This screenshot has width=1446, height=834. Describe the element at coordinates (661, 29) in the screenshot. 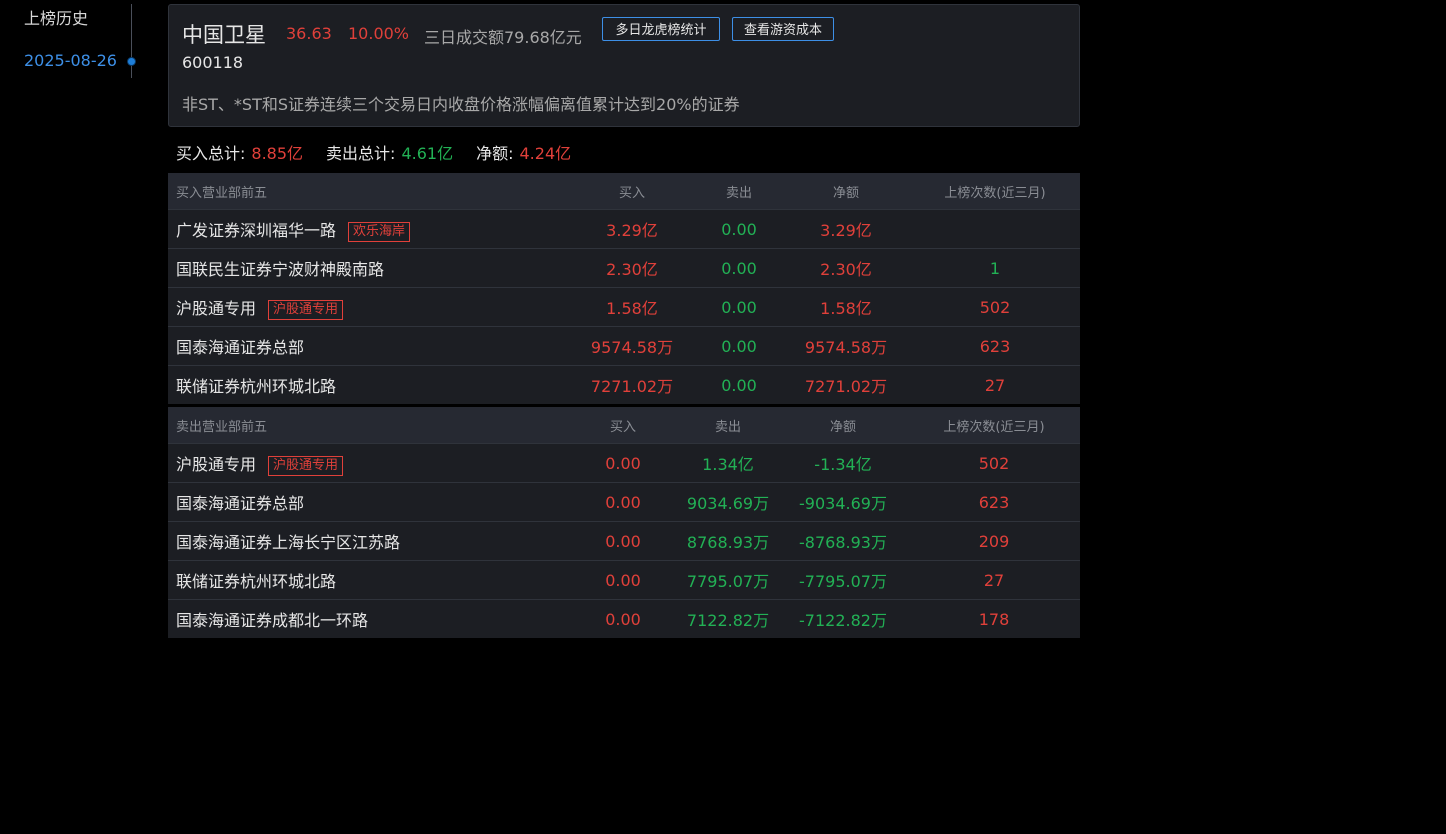

I see `multi-day-stats-button: 多日龙虎榜统计` at that location.